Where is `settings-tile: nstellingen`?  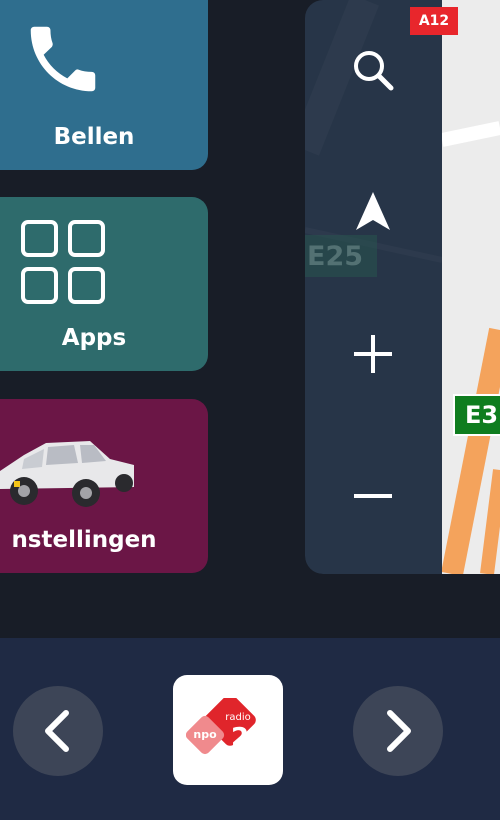
settings-tile: nstellingen is located at coordinates (104, 486).